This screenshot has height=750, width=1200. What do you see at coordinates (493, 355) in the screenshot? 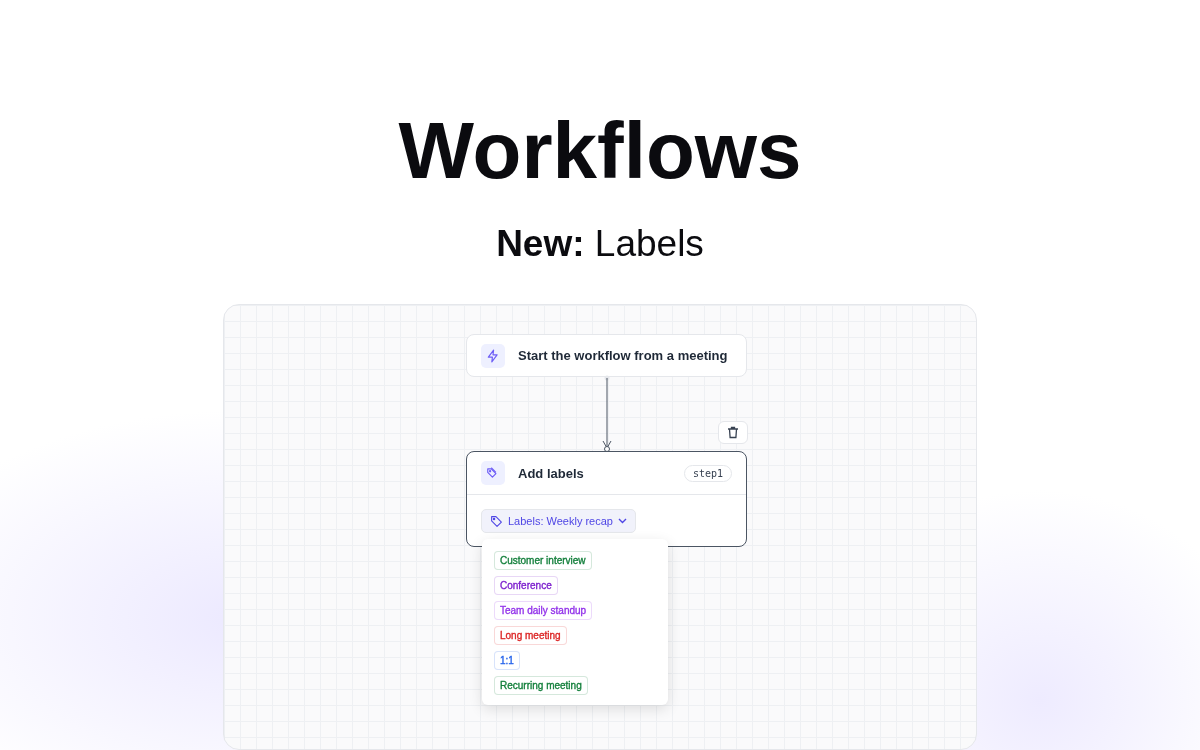
I see `lightning-icon` at bounding box center [493, 355].